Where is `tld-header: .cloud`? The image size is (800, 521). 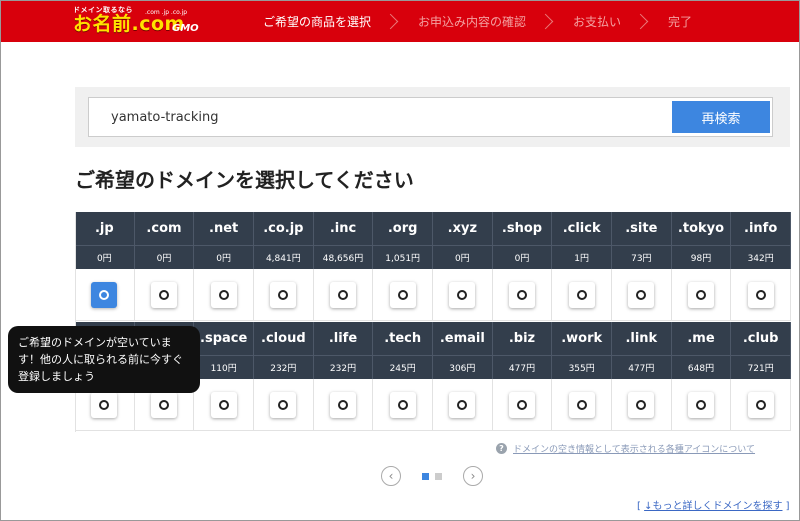 tld-header: .cloud is located at coordinates (284, 338).